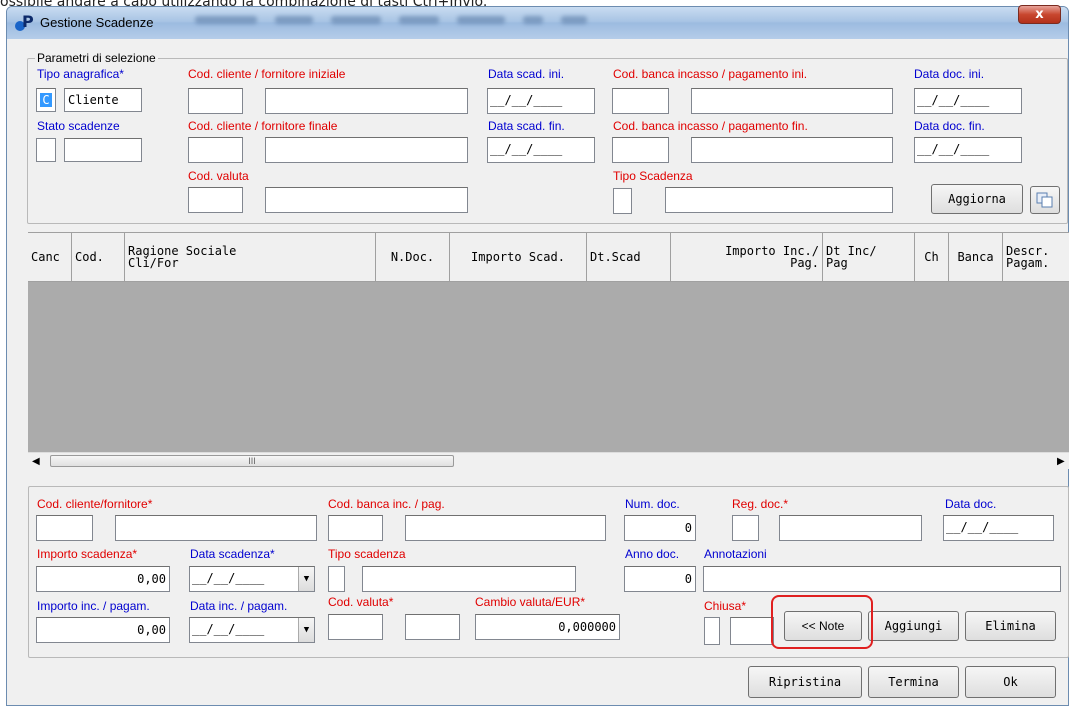 The image size is (1071, 707). I want to click on svg-text: P, so click(28, 21).